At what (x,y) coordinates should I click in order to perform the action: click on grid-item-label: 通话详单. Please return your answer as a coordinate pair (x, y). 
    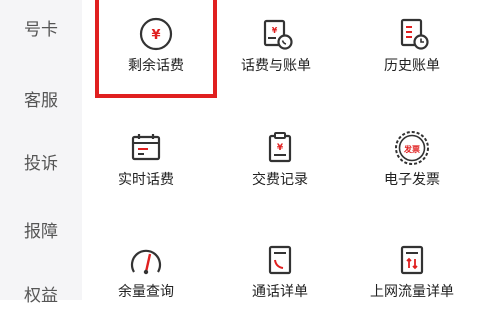
    Looking at the image, I should click on (280, 292).